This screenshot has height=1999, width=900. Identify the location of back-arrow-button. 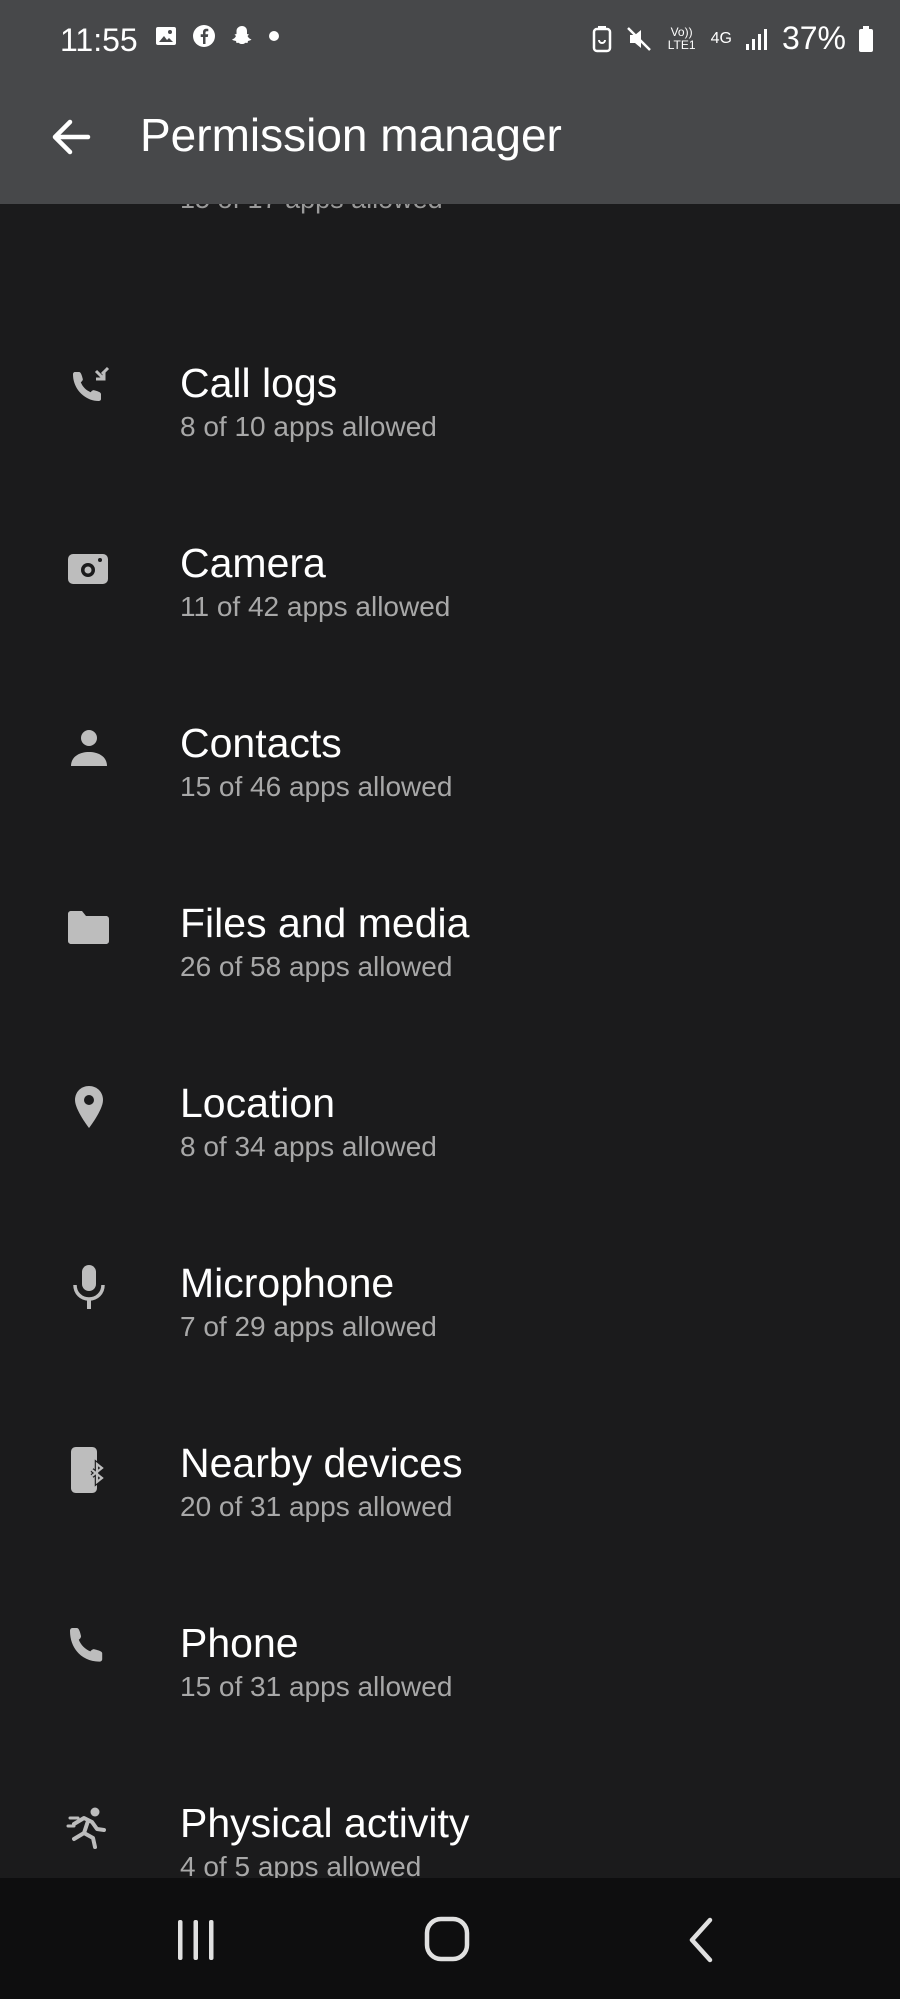
(71, 137).